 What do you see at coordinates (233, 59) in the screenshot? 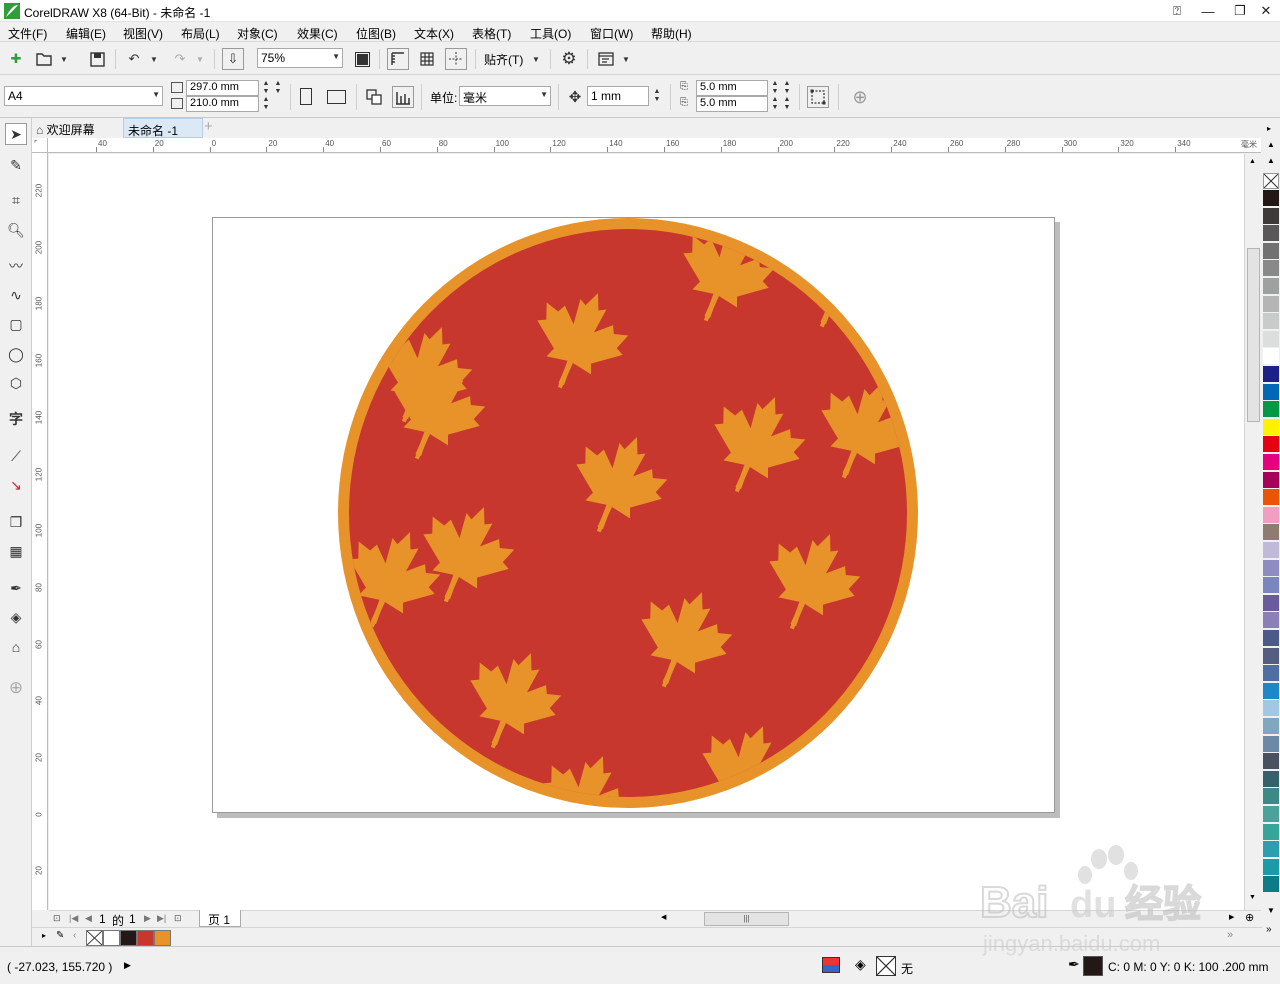
I see `import-icon: ⇩` at bounding box center [233, 59].